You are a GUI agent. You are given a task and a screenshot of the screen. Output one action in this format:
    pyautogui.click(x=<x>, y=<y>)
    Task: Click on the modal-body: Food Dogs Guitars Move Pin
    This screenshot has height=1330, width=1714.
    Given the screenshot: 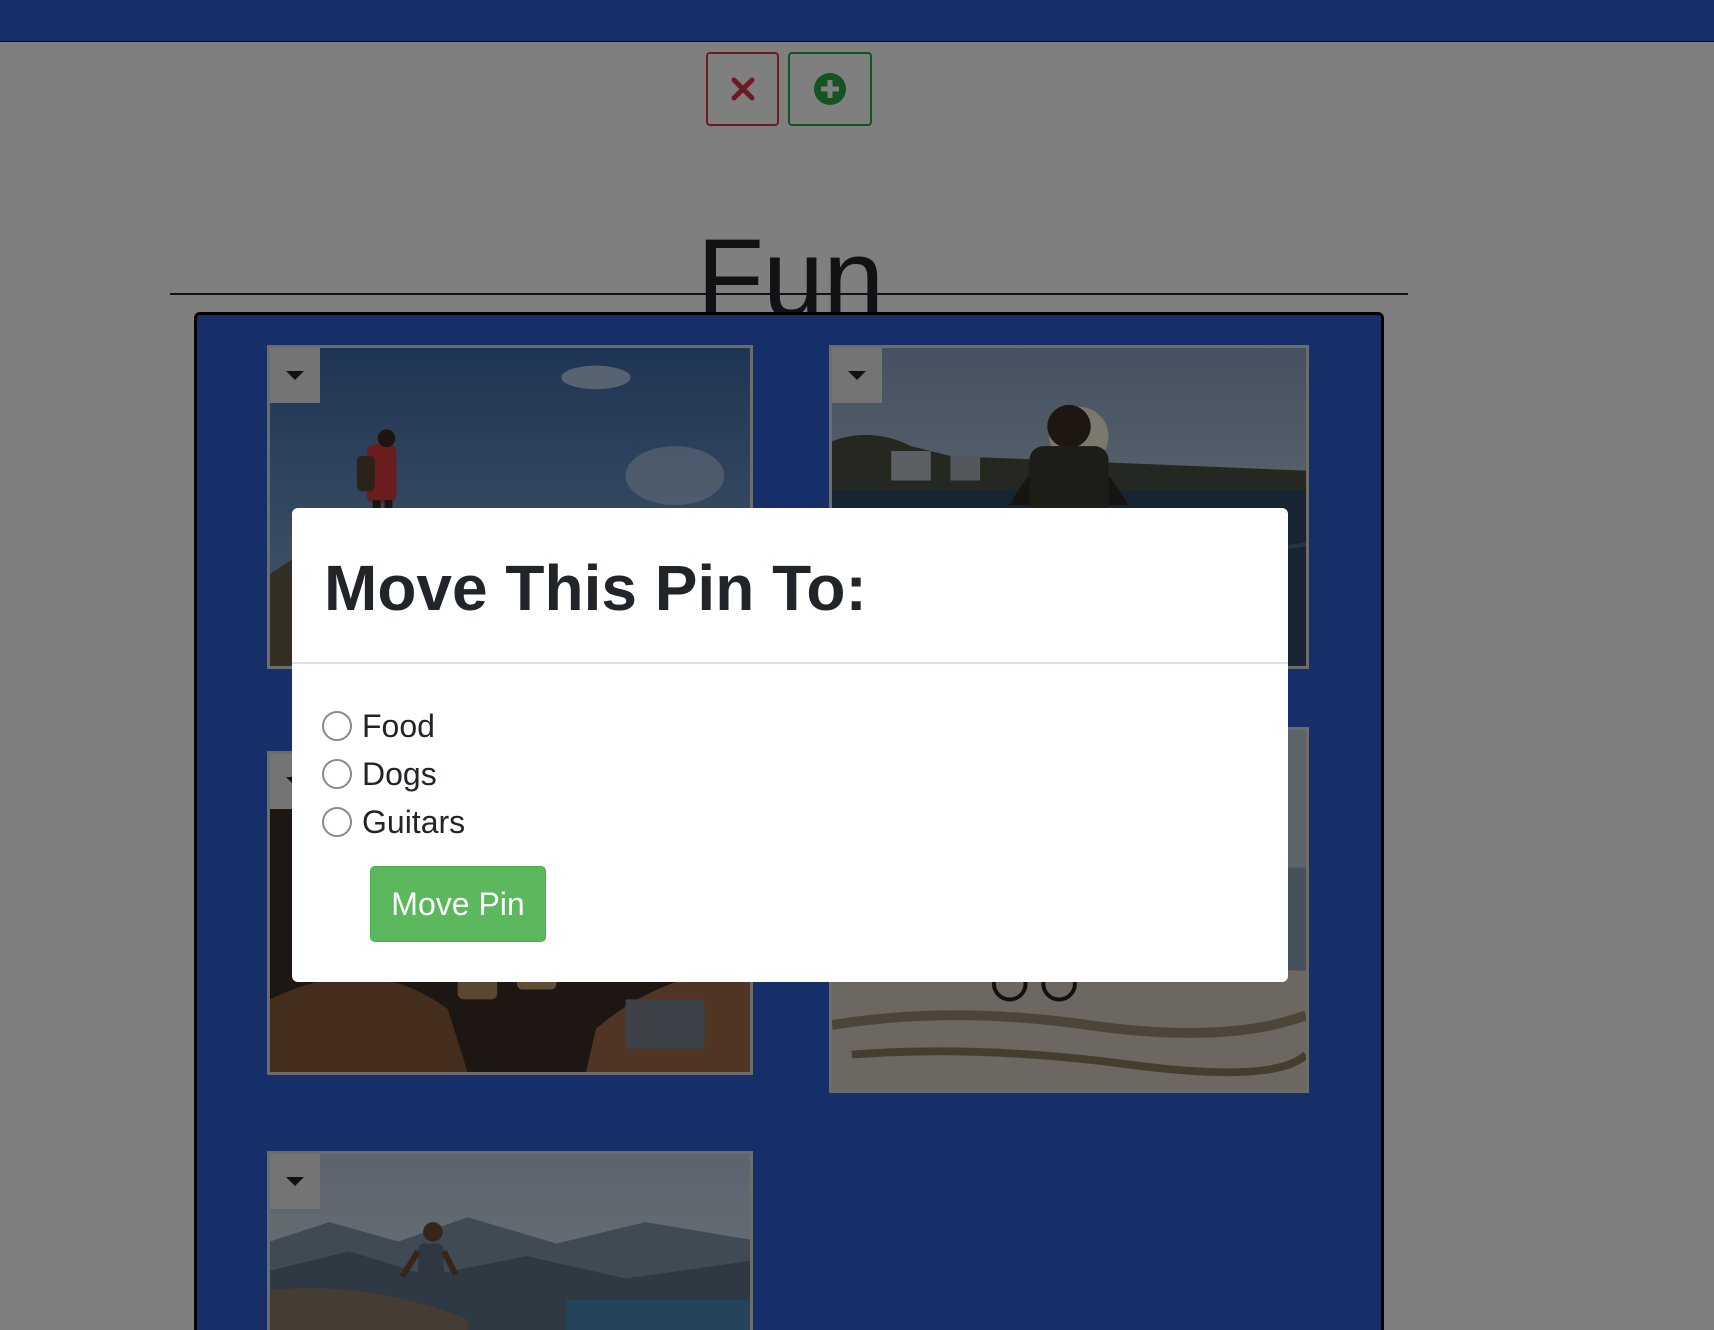 What is the action you would take?
    pyautogui.click(x=790, y=803)
    